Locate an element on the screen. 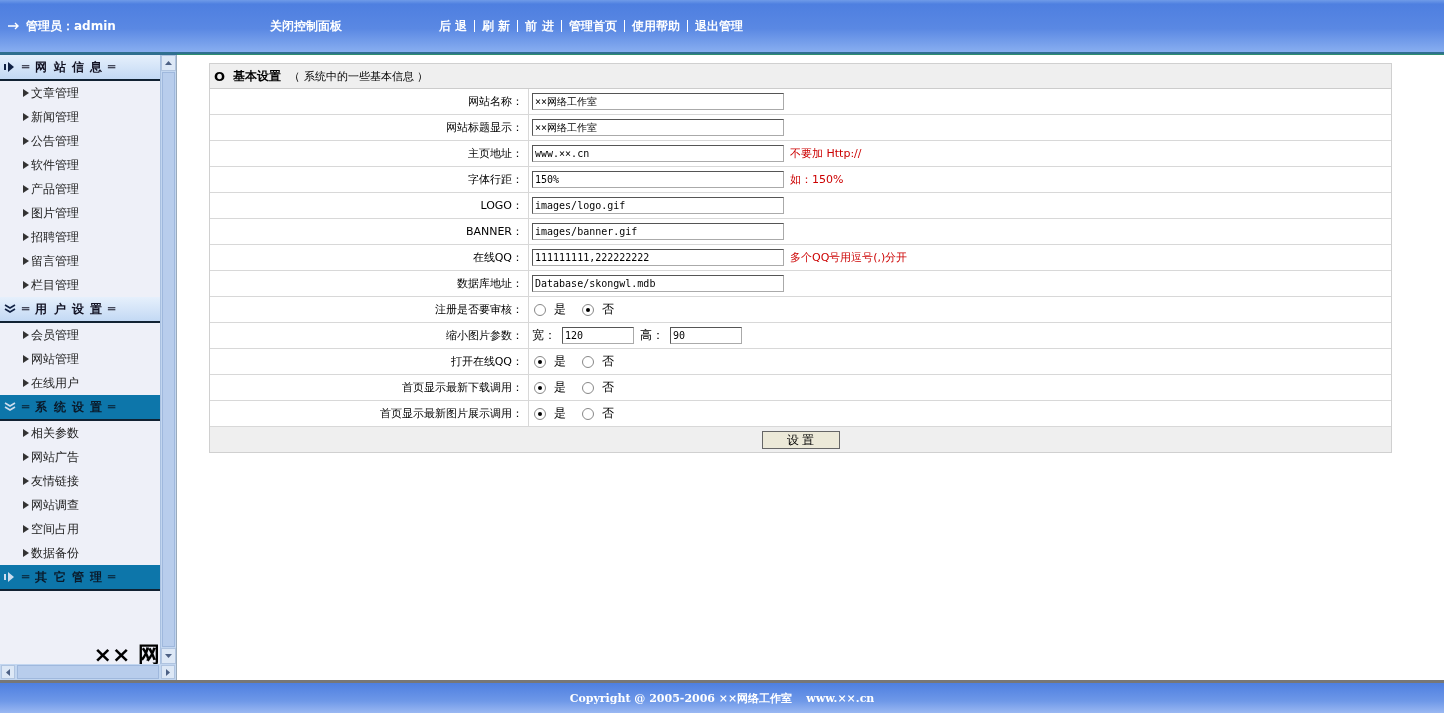 Image resolution: width=1444 pixels, height=713 pixels. sidebar-section-header: ═ 网 站 信 息 ═ is located at coordinates (80, 68).